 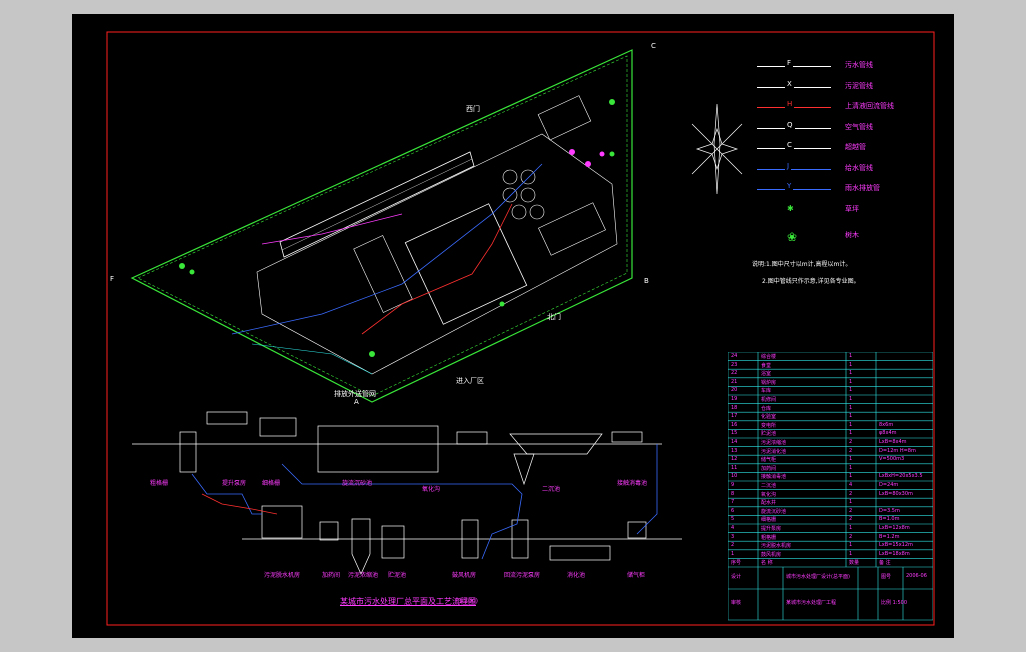 I want to click on legend-symbol-label: 草坪, so click(x=852, y=209).